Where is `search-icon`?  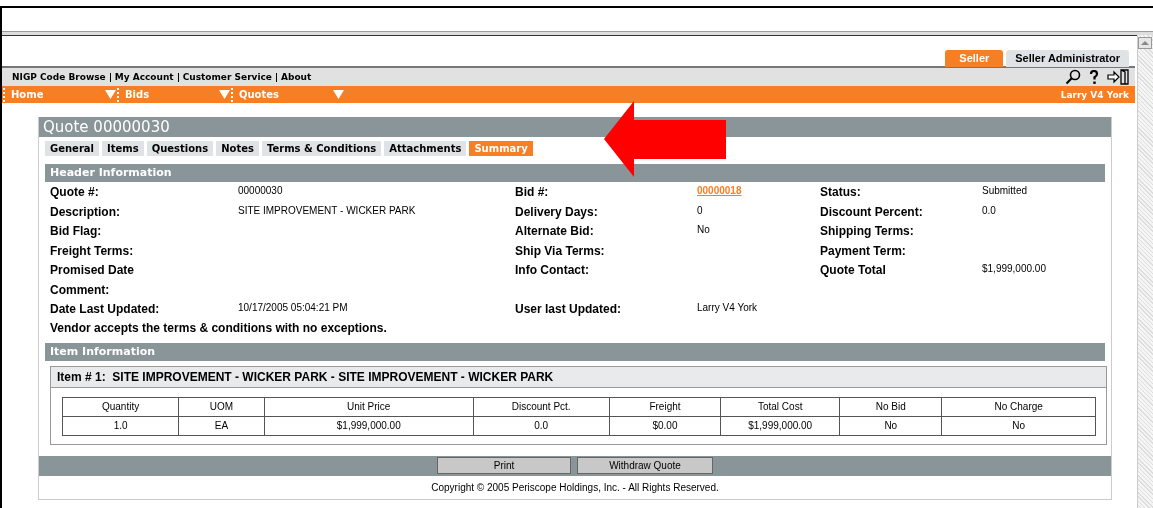 search-icon is located at coordinates (1073, 77).